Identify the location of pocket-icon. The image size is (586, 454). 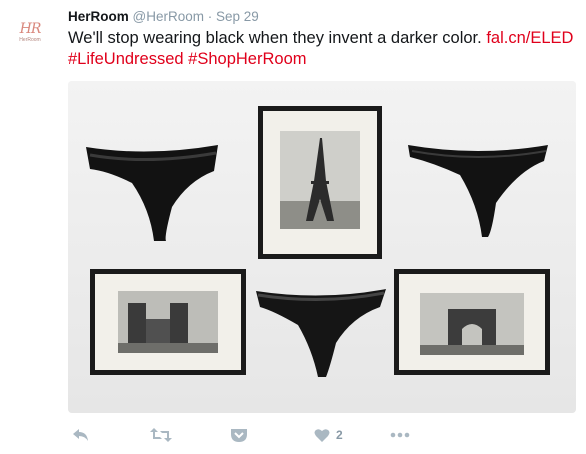
(239, 435).